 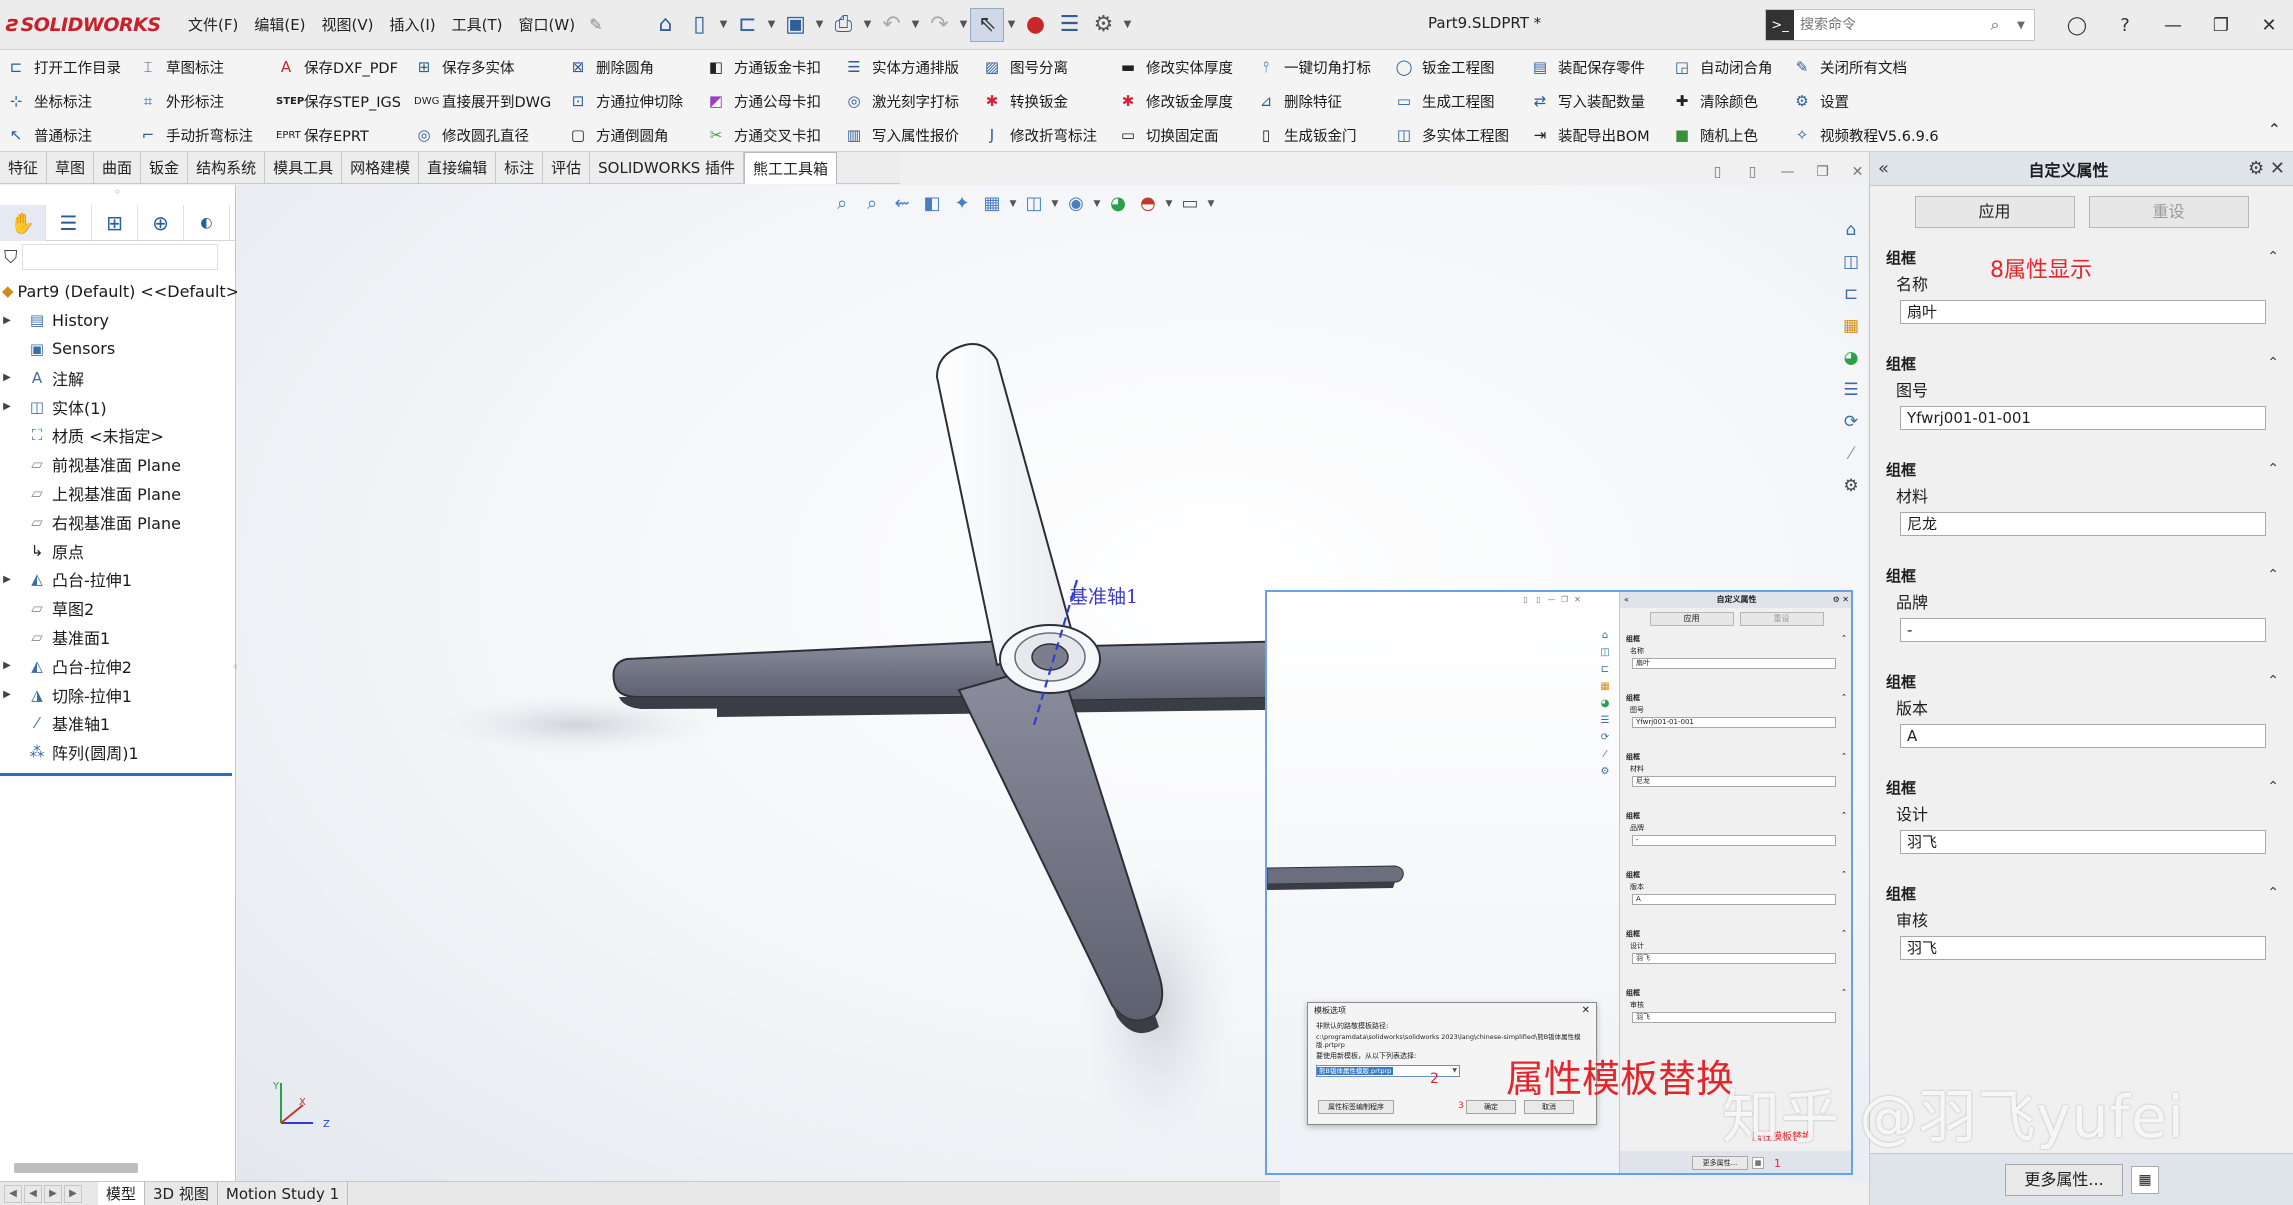 I want to click on rb-video-tutorial: ✧ 视频教程V5.6.9.6, so click(x=1865, y=135).